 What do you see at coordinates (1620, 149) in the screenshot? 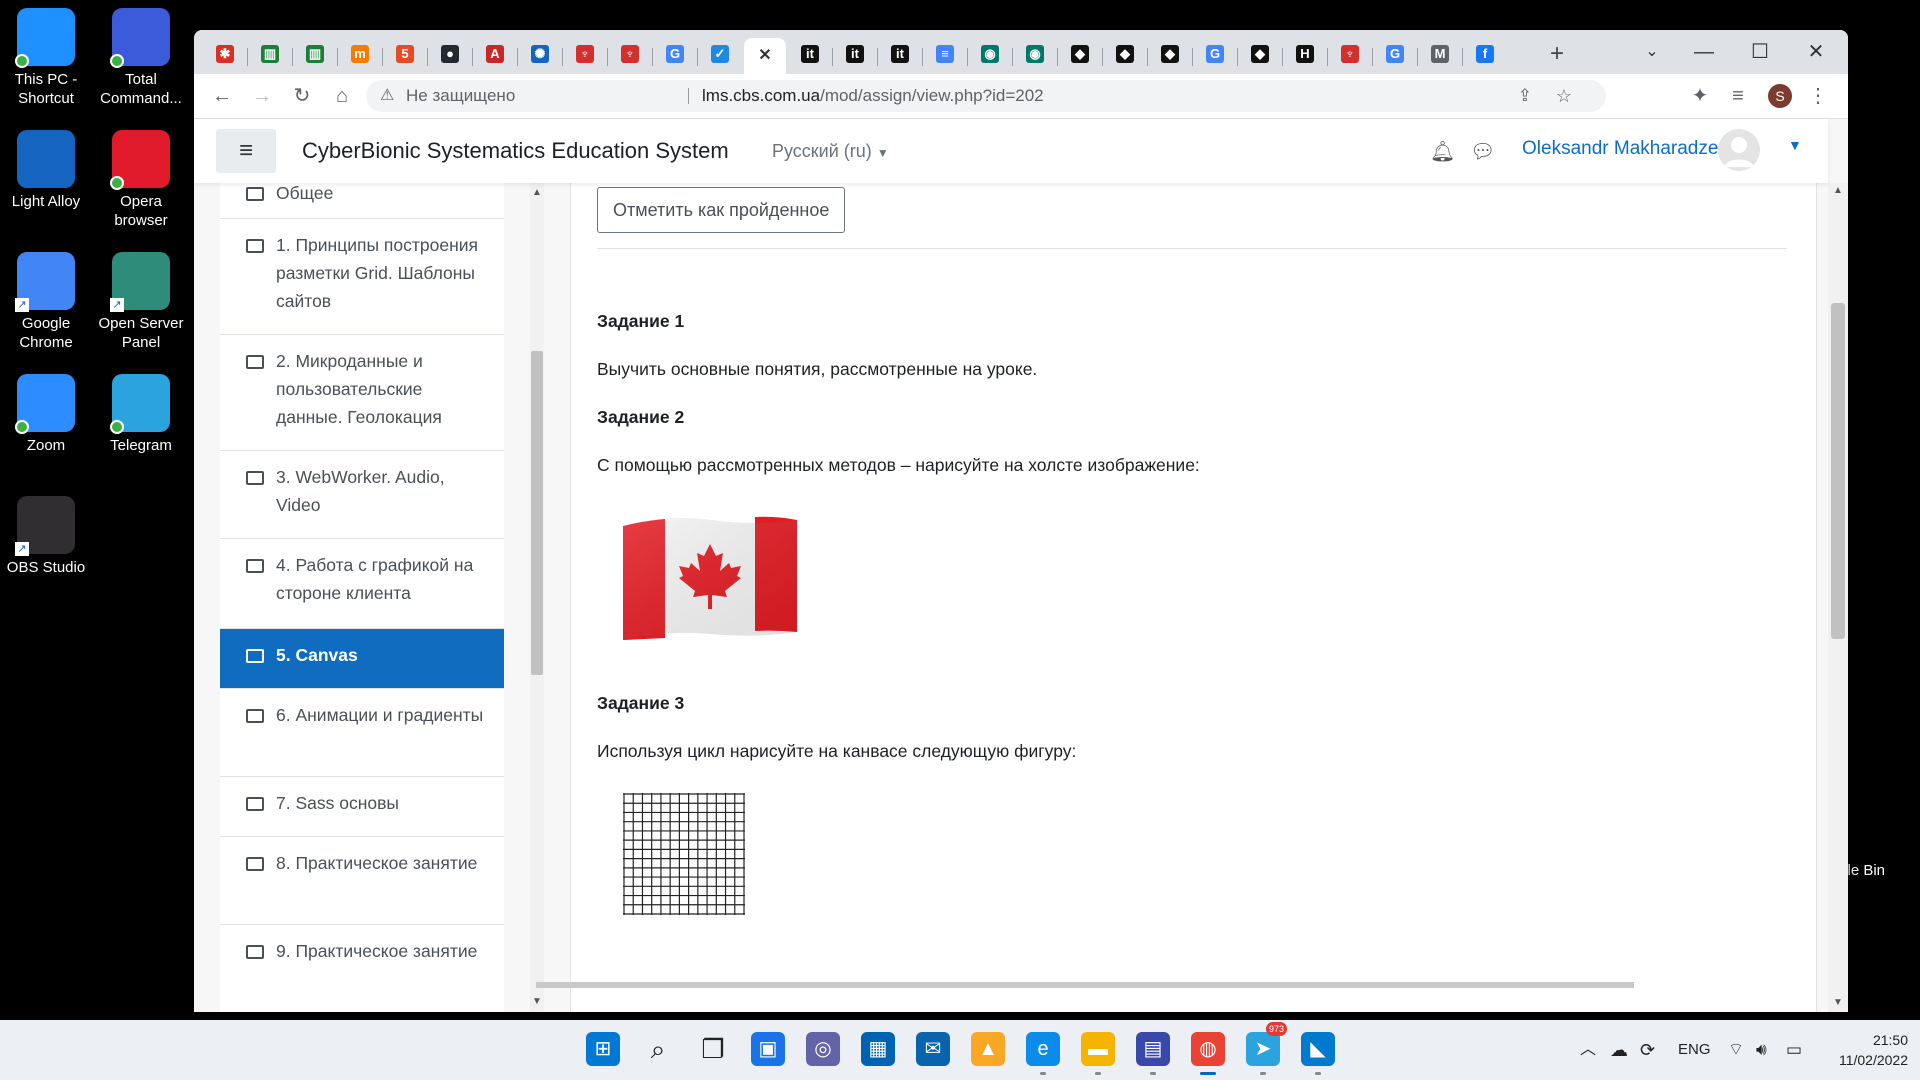
I see `user-name: Oleksandr Makharadze` at bounding box center [1620, 149].